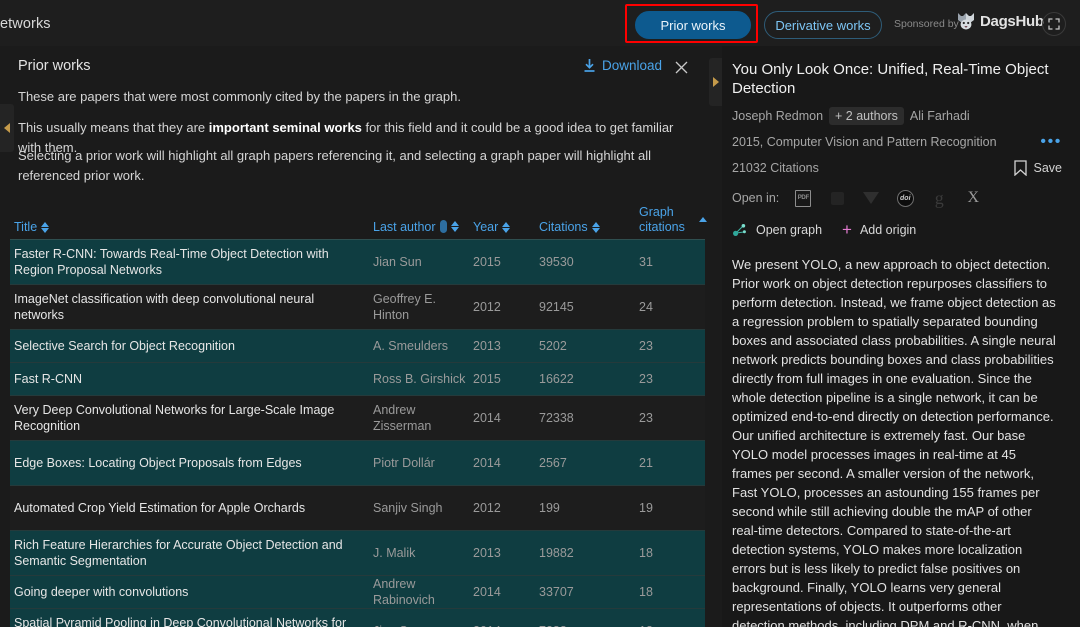  Describe the element at coordinates (549, 508) in the screenshot. I see `cell-citations: 199` at that location.